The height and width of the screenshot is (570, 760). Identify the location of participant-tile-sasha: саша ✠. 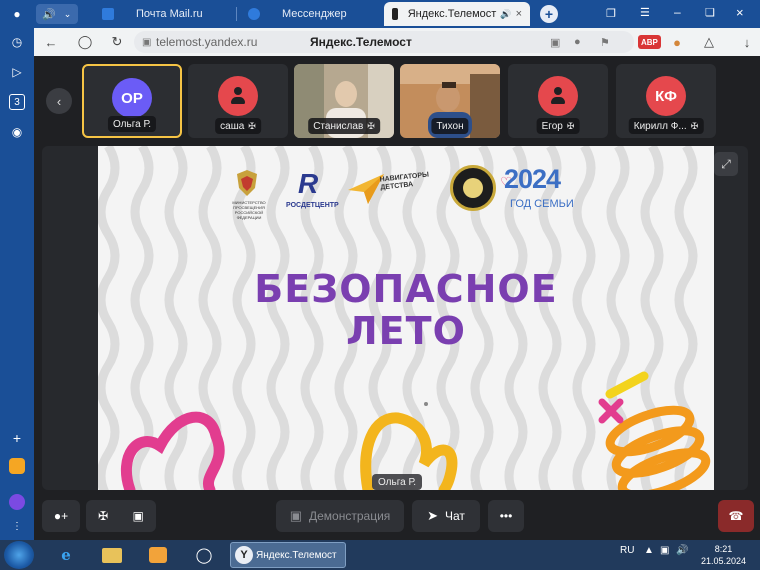
(238, 101).